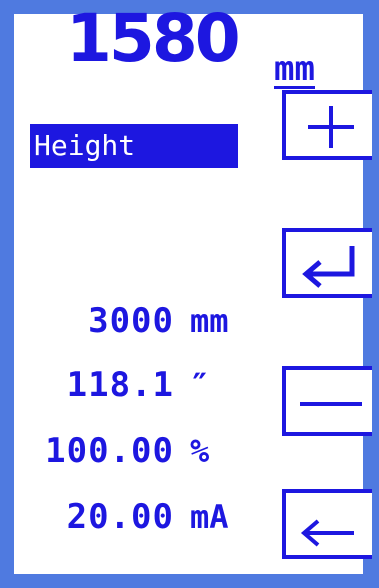 The width and height of the screenshot is (379, 588). Describe the element at coordinates (134, 146) in the screenshot. I see `parameter-label: Height` at that location.